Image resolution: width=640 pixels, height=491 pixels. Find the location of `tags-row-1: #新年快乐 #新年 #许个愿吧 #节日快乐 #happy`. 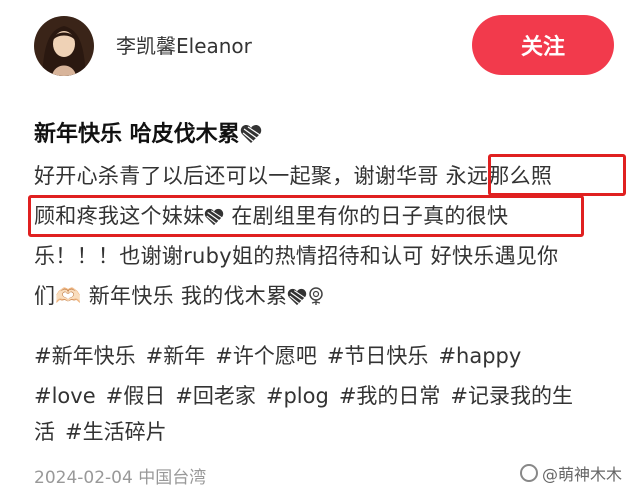

tags-row-1: #新年快乐 #新年 #许个愿吧 #节日快乐 #happy is located at coordinates (282, 355).